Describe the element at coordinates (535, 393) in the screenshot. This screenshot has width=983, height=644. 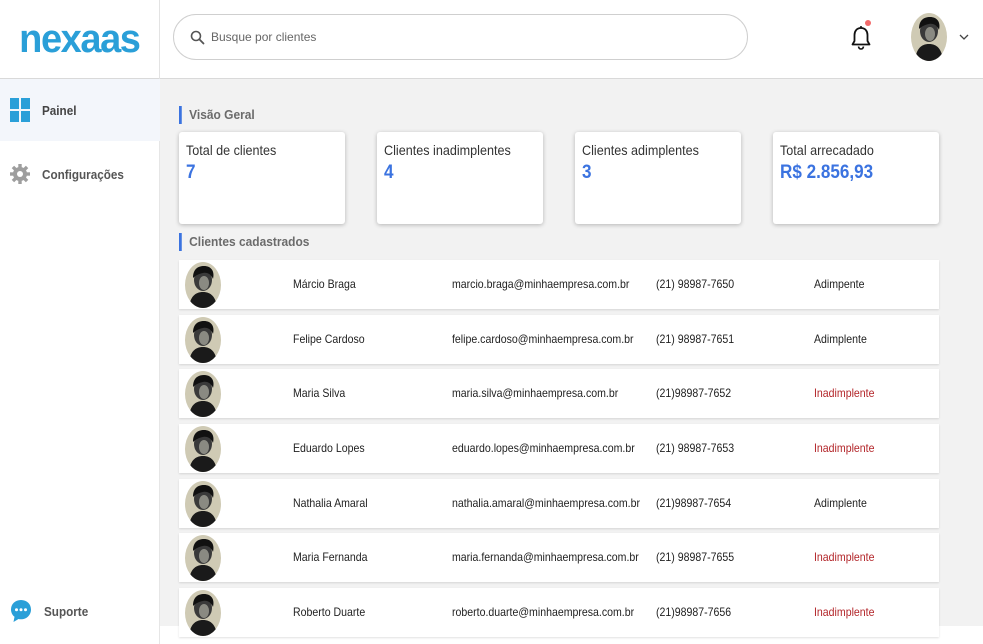
I see `client-email: maria.silva@minhaempresa.com.br` at that location.